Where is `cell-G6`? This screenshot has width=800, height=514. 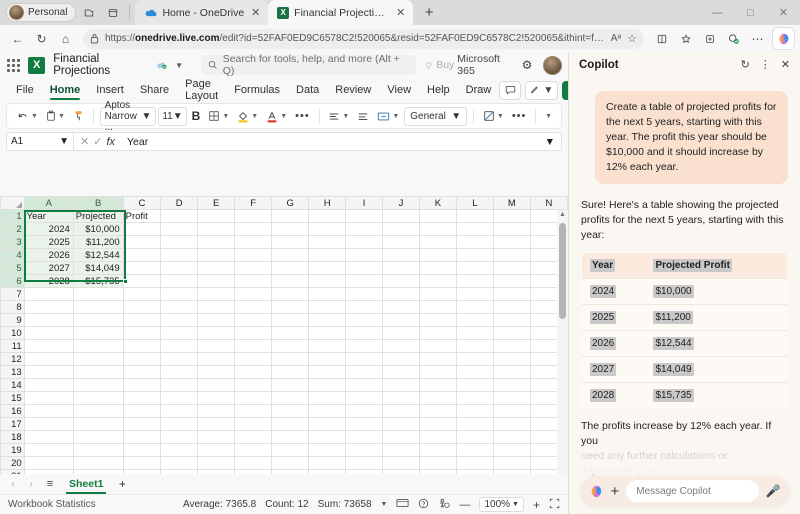
cell-G6 is located at coordinates (290, 281).